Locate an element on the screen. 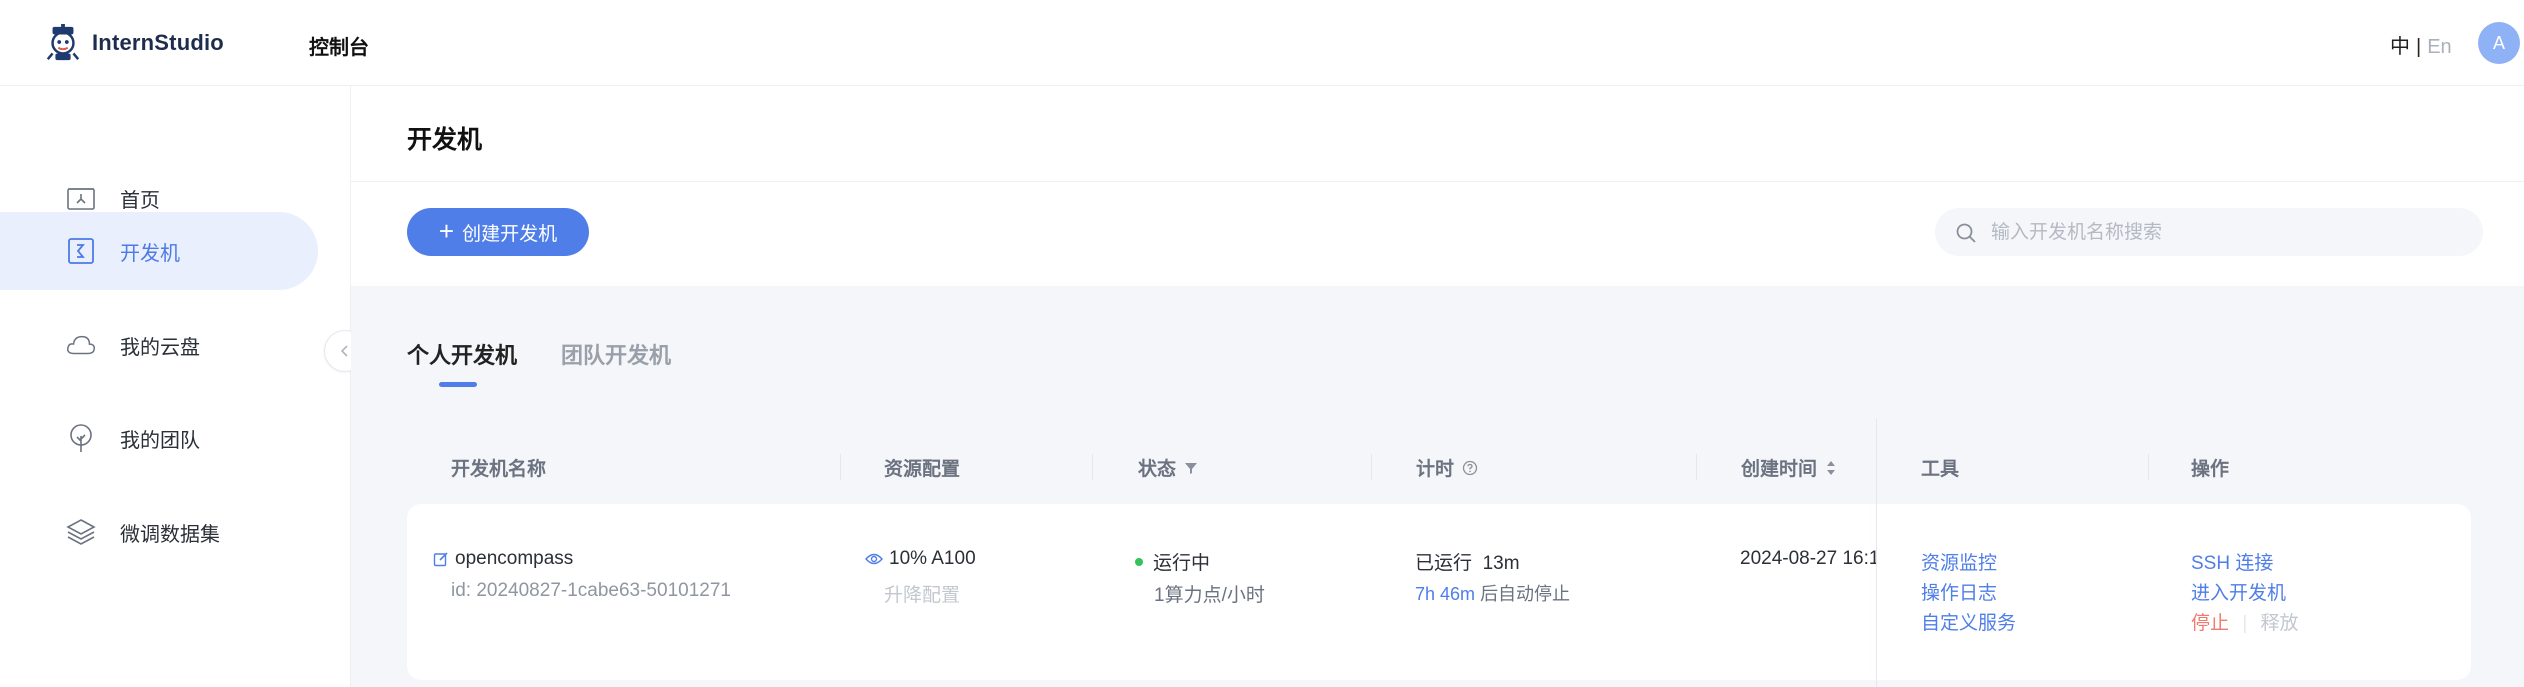 Image resolution: width=2524 pixels, height=687 pixels. tree-icon is located at coordinates (81, 438).